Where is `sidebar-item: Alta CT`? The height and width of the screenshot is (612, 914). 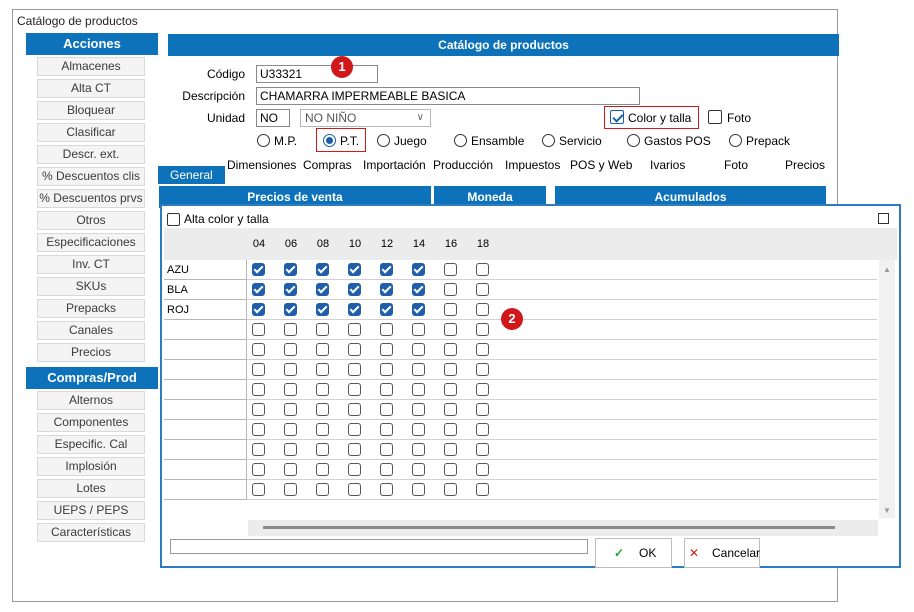 sidebar-item: Alta CT is located at coordinates (91, 88).